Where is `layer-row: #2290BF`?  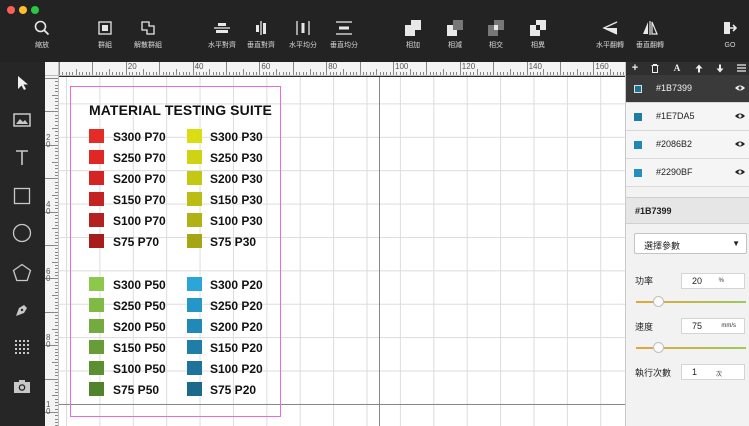 layer-row: #2290BF is located at coordinates (687, 173).